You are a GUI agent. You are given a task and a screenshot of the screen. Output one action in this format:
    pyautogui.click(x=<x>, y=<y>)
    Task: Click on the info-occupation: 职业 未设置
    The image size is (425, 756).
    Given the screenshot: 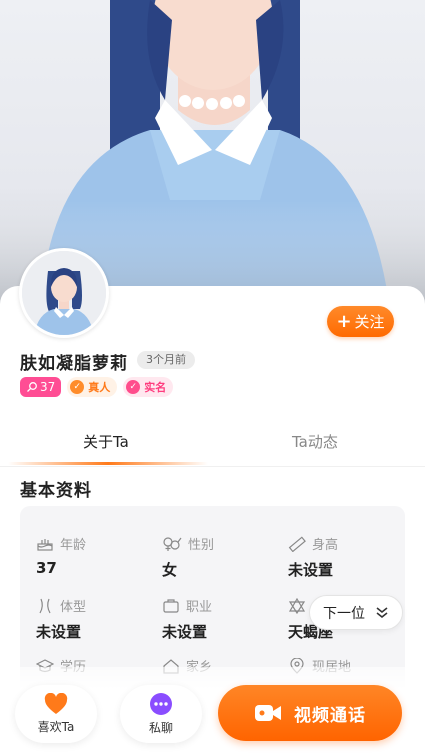 What is the action you would take?
    pyautogui.click(x=187, y=619)
    